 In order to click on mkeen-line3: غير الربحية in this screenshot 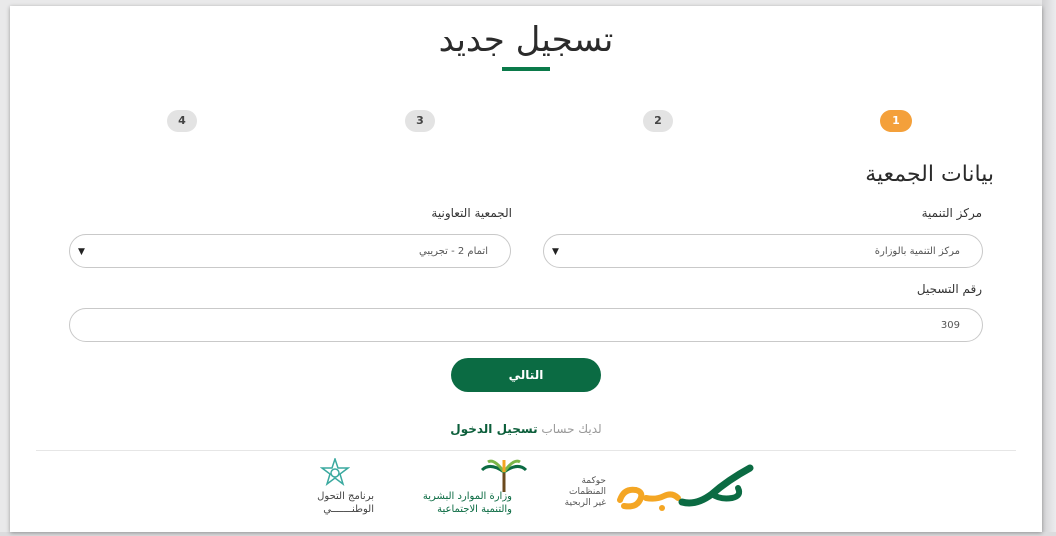, I will do `click(585, 503)`.